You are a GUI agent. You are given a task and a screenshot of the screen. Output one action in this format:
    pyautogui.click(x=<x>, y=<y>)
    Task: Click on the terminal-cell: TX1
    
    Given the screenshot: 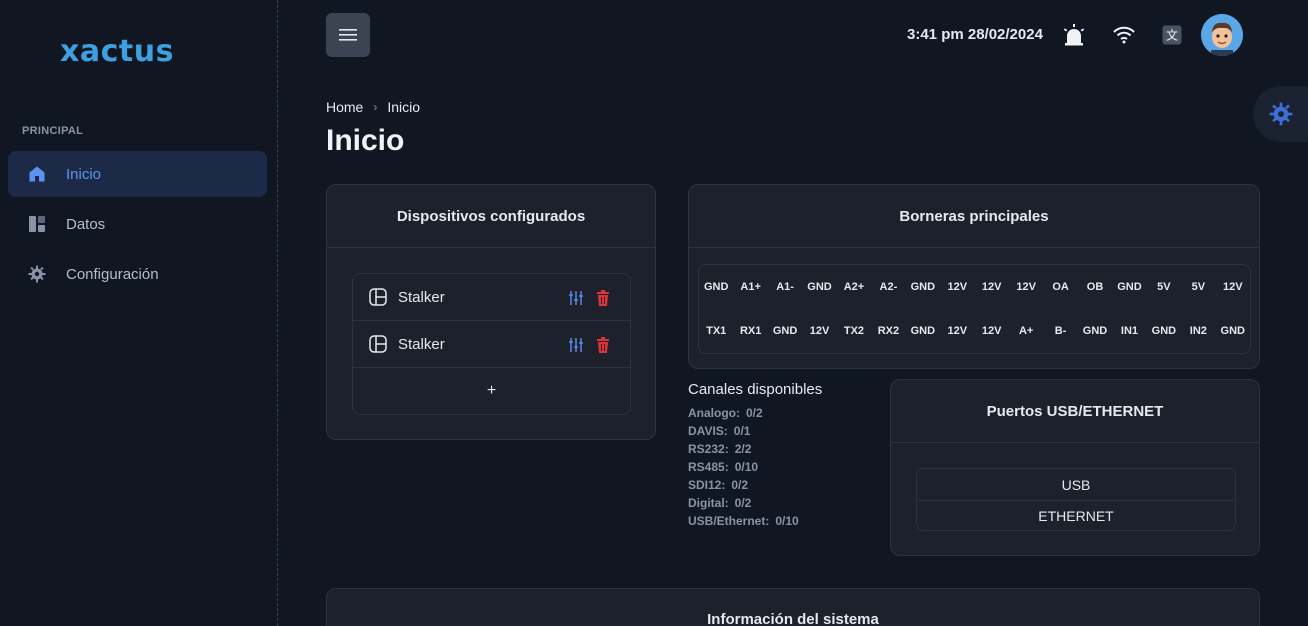 What is the action you would take?
    pyautogui.click(x=716, y=331)
    